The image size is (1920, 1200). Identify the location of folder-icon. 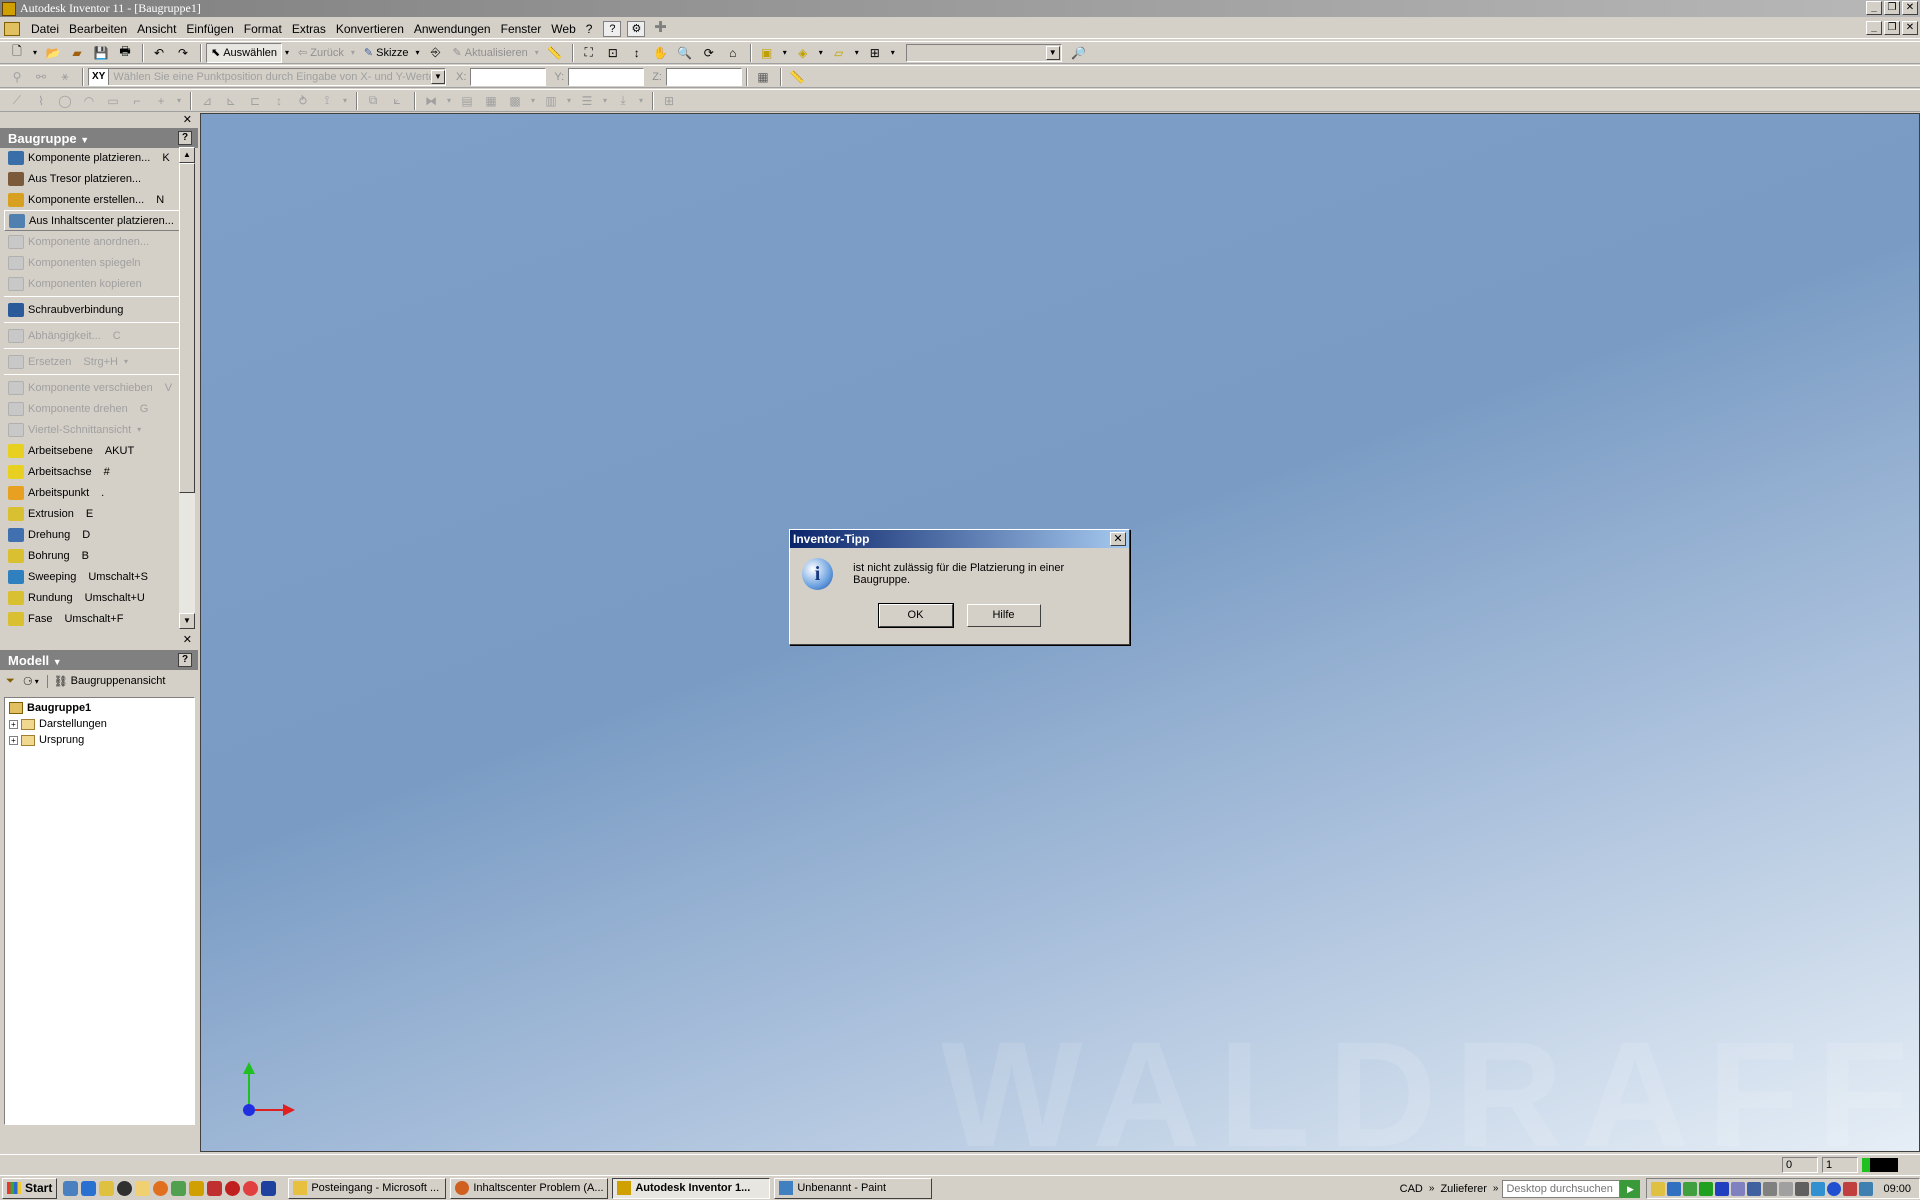
(143, 1188).